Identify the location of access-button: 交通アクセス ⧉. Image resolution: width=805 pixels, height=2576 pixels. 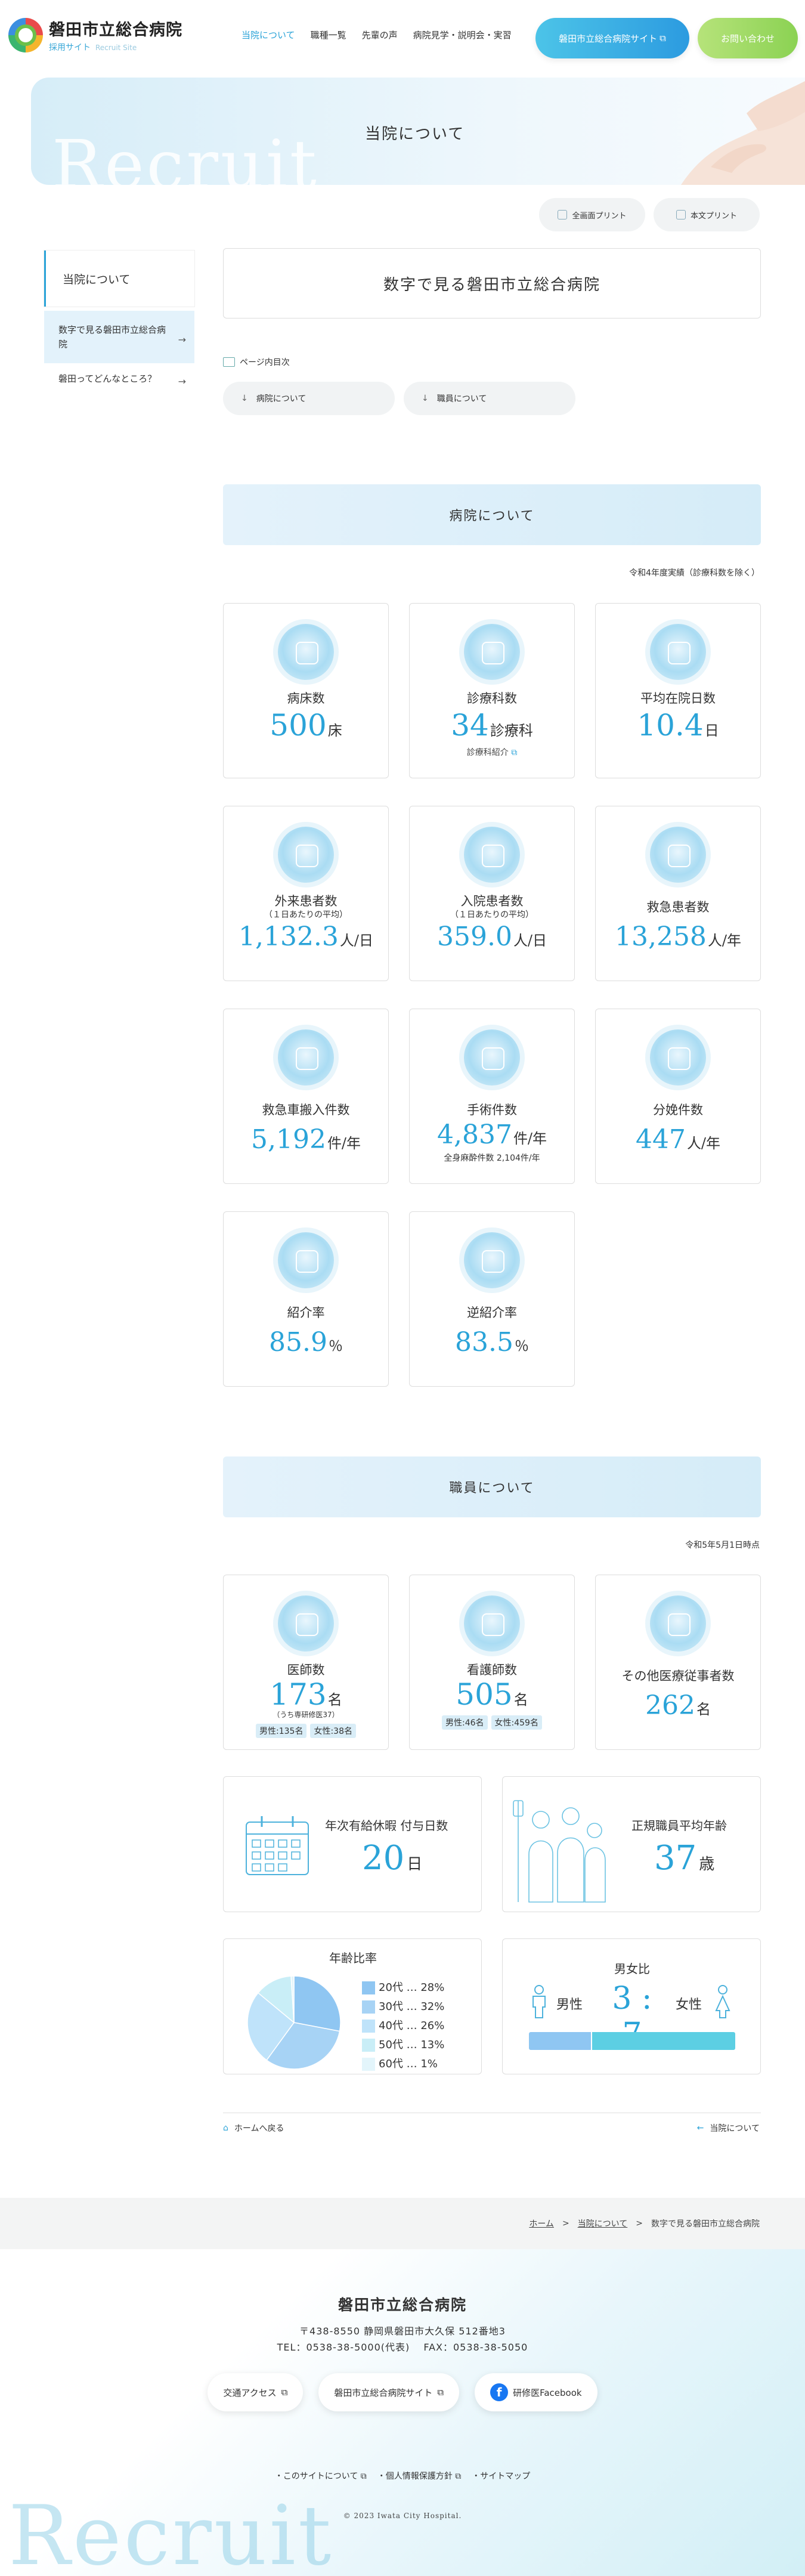
(256, 2392).